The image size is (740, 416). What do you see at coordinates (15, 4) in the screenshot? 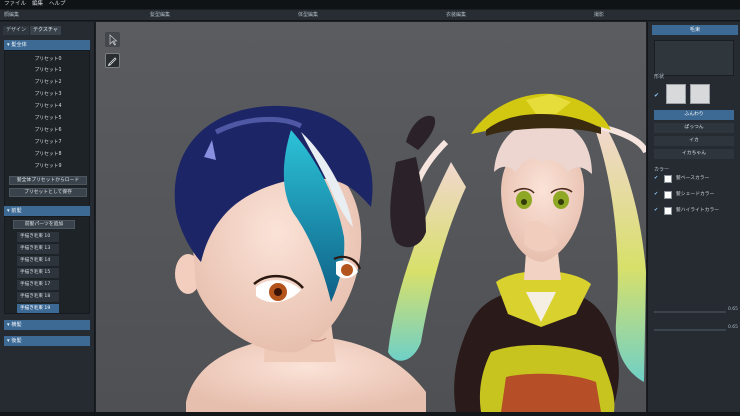
I see `menu-file: ファイル` at bounding box center [15, 4].